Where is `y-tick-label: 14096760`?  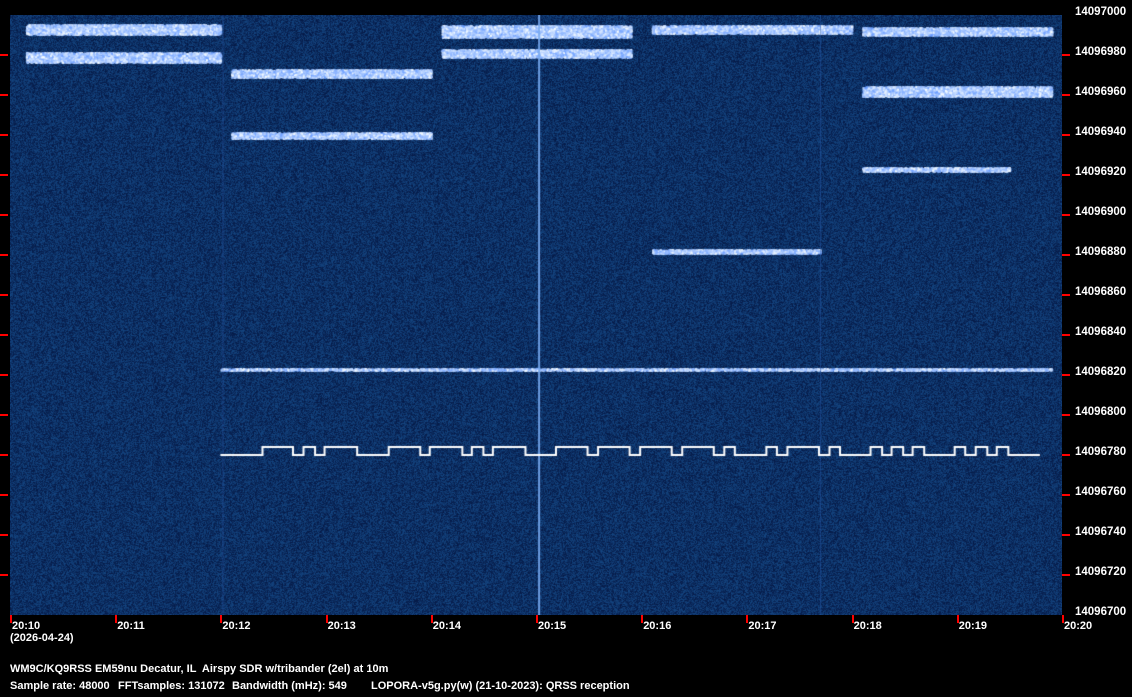 y-tick-label: 14096760 is located at coordinates (1101, 492).